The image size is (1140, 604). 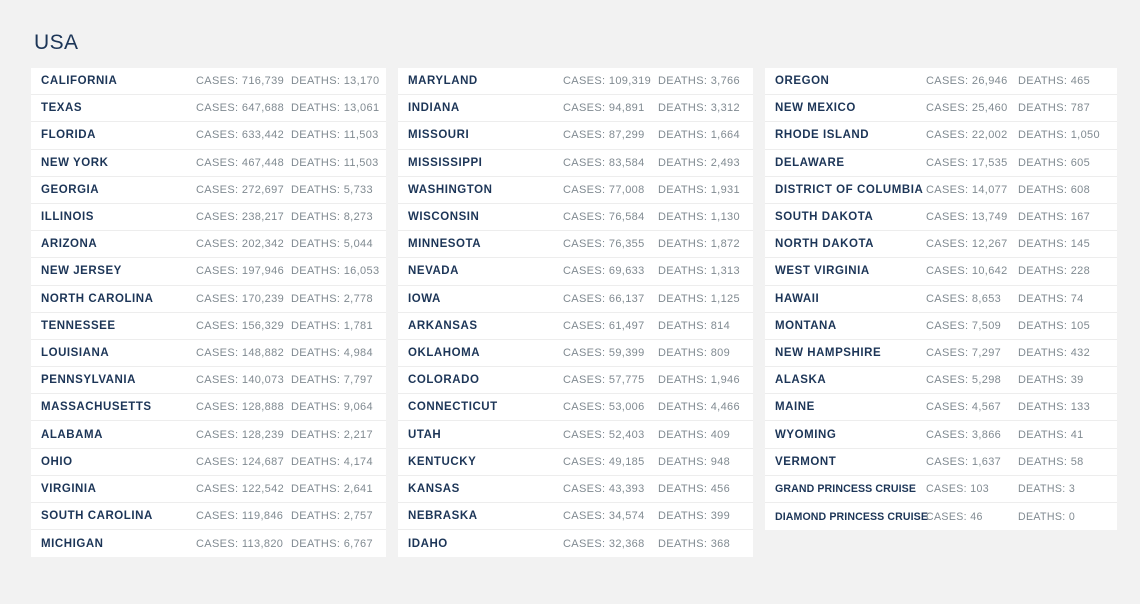 I want to click on table-row: MONTANA CASES: 7,509 DEATHS: 105, so click(x=941, y=326).